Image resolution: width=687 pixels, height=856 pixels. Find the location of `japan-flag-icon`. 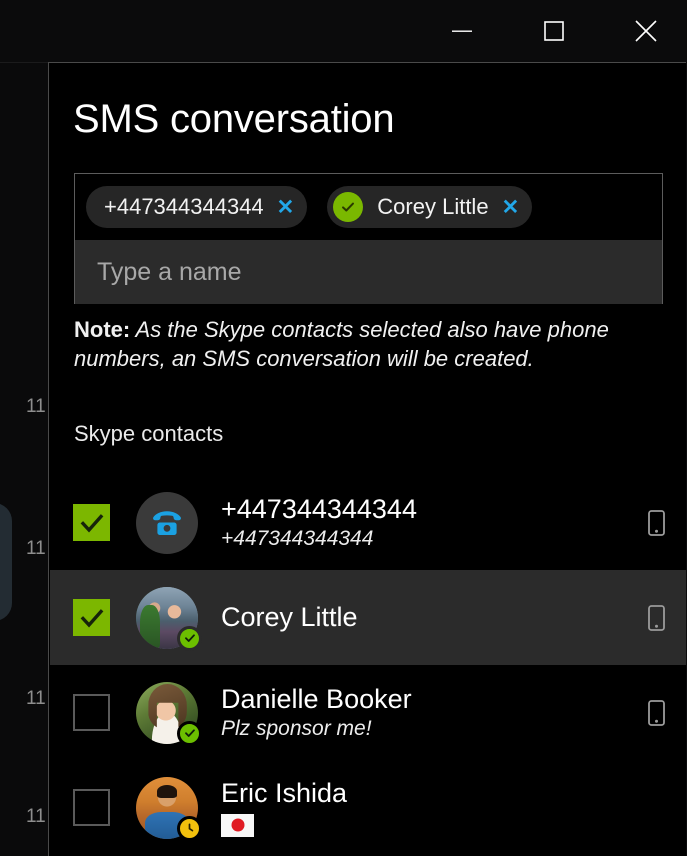

japan-flag-icon is located at coordinates (237, 825).